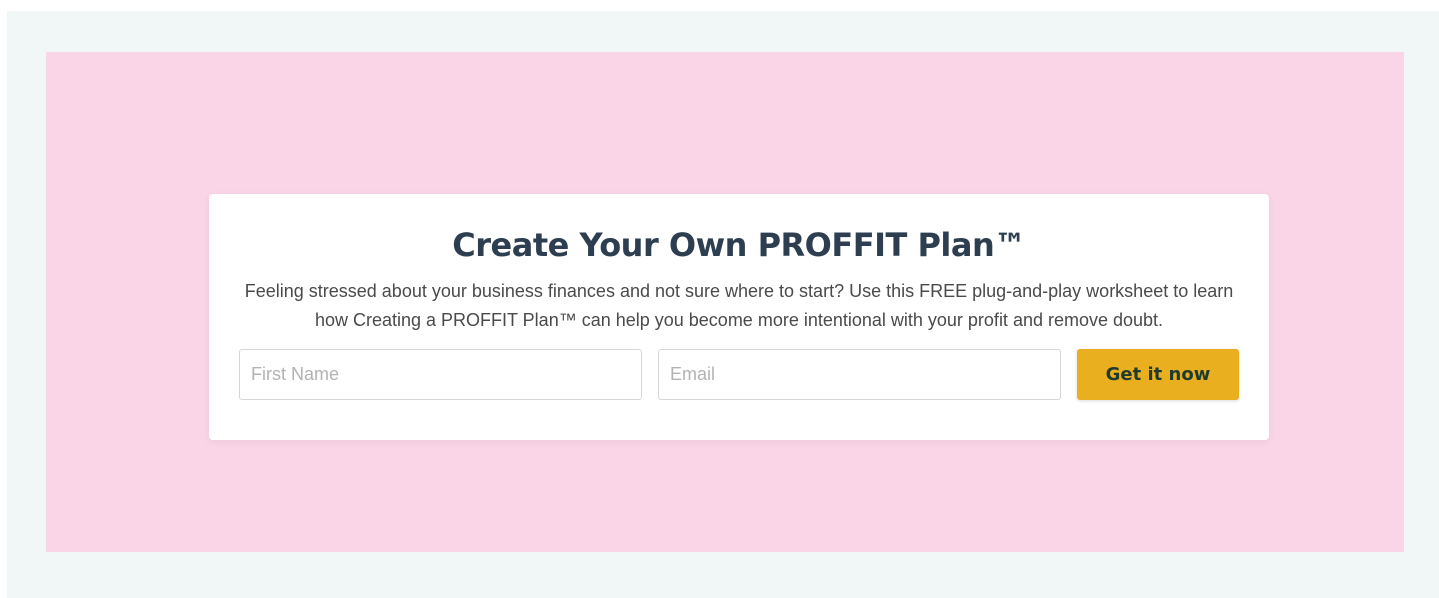 Image resolution: width=1439 pixels, height=598 pixels. I want to click on get-it-now-button: Get it now, so click(1158, 374).